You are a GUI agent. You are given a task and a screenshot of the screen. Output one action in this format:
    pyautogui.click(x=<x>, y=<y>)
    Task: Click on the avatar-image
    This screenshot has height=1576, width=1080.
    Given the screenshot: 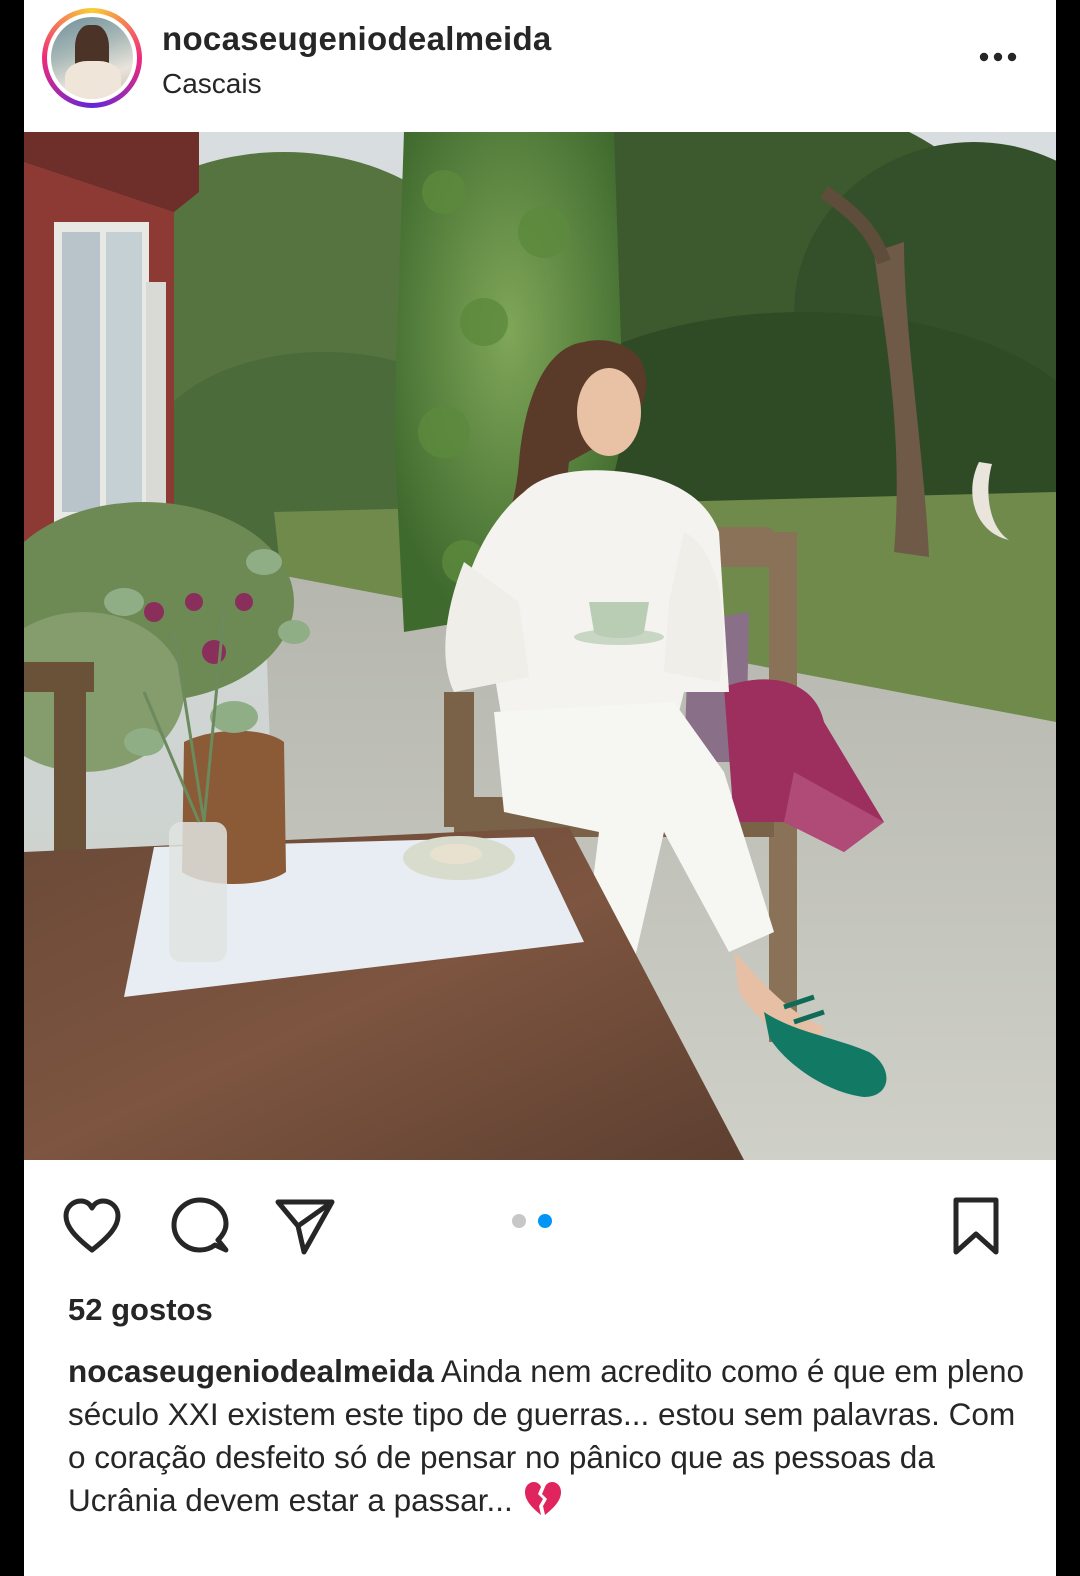 What is the action you would take?
    pyautogui.click(x=92, y=58)
    